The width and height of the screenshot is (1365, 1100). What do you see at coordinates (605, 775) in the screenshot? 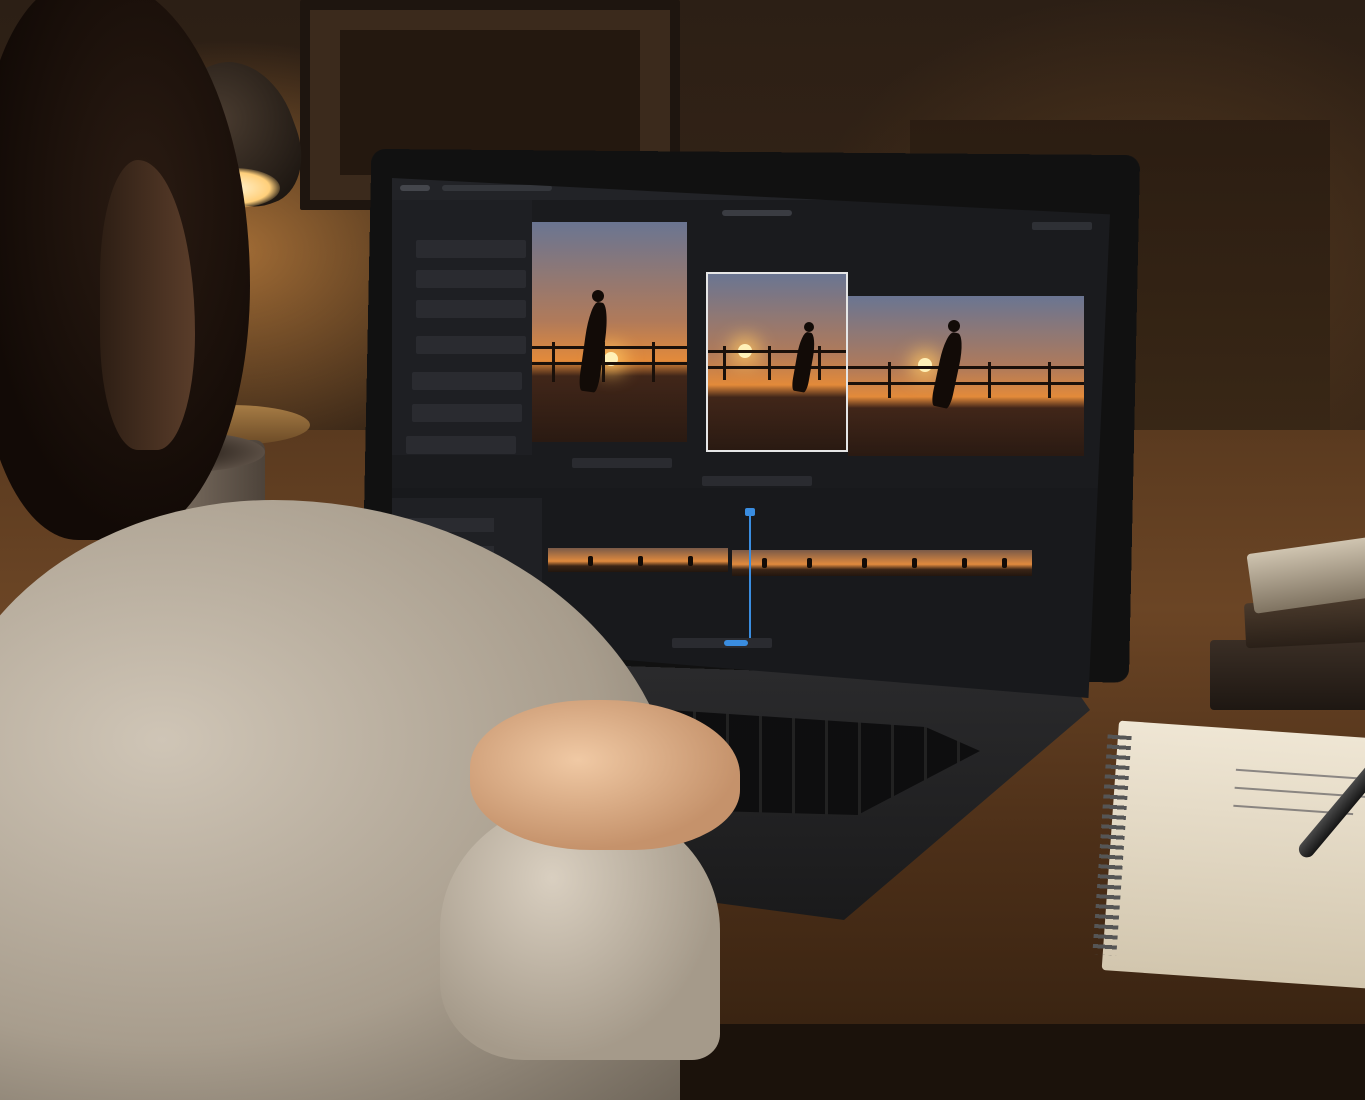
I see `person-hand` at bounding box center [605, 775].